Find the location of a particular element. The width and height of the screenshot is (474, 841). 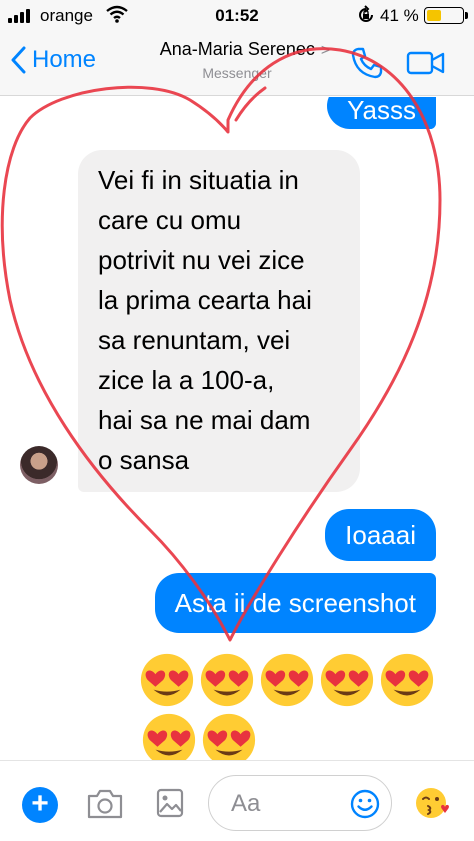

battery-nub is located at coordinates (466, 15).